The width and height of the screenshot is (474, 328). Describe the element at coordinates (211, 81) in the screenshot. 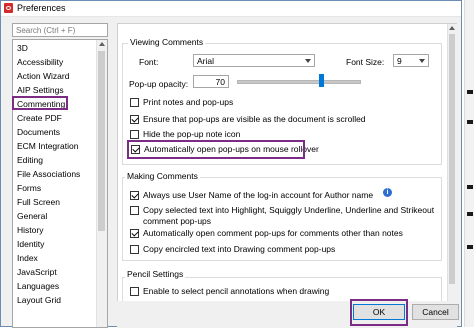

I see `opacity-input: 70` at that location.